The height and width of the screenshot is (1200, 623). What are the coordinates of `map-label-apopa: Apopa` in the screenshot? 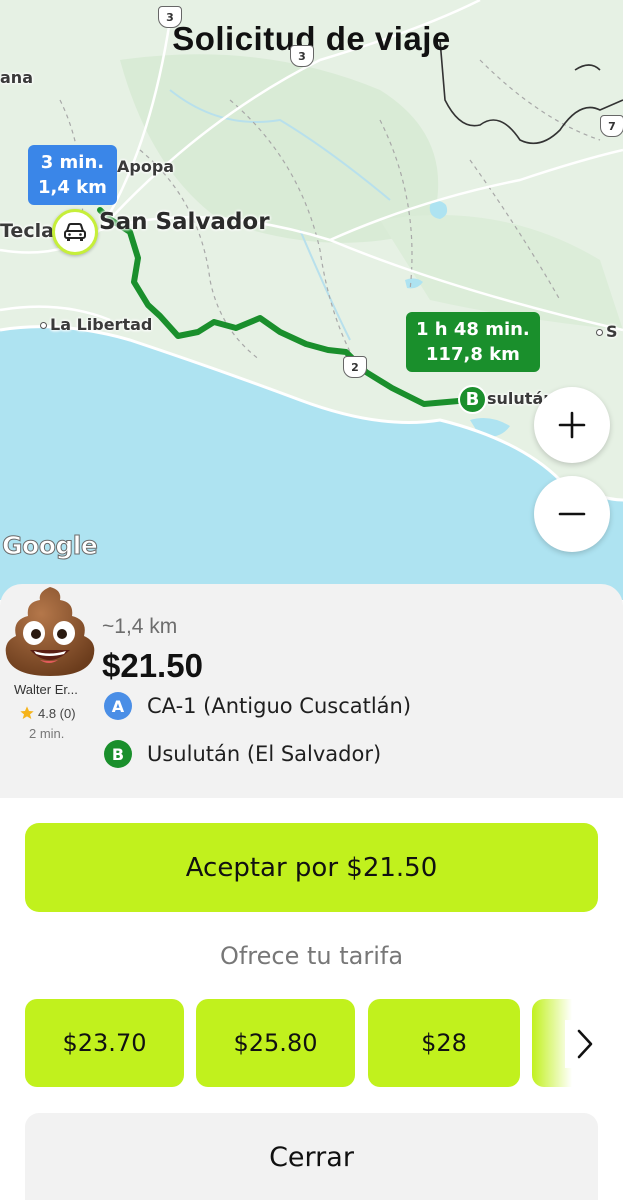 It's located at (146, 166).